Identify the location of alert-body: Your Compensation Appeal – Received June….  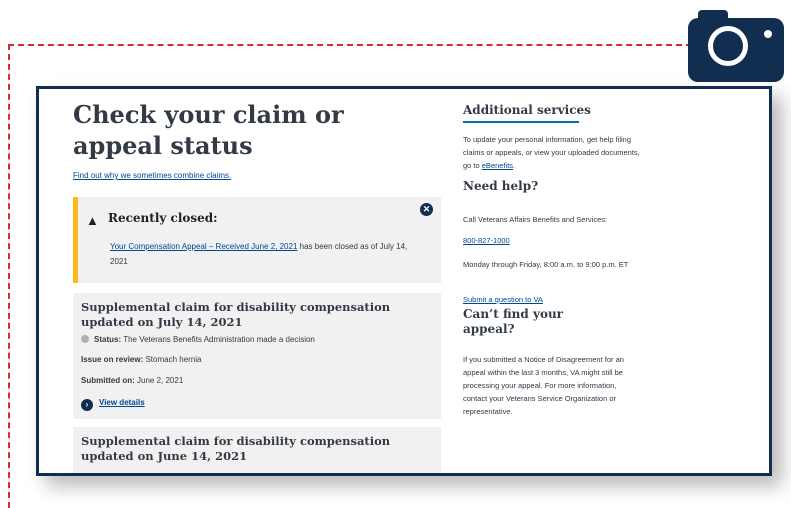
(260, 254).